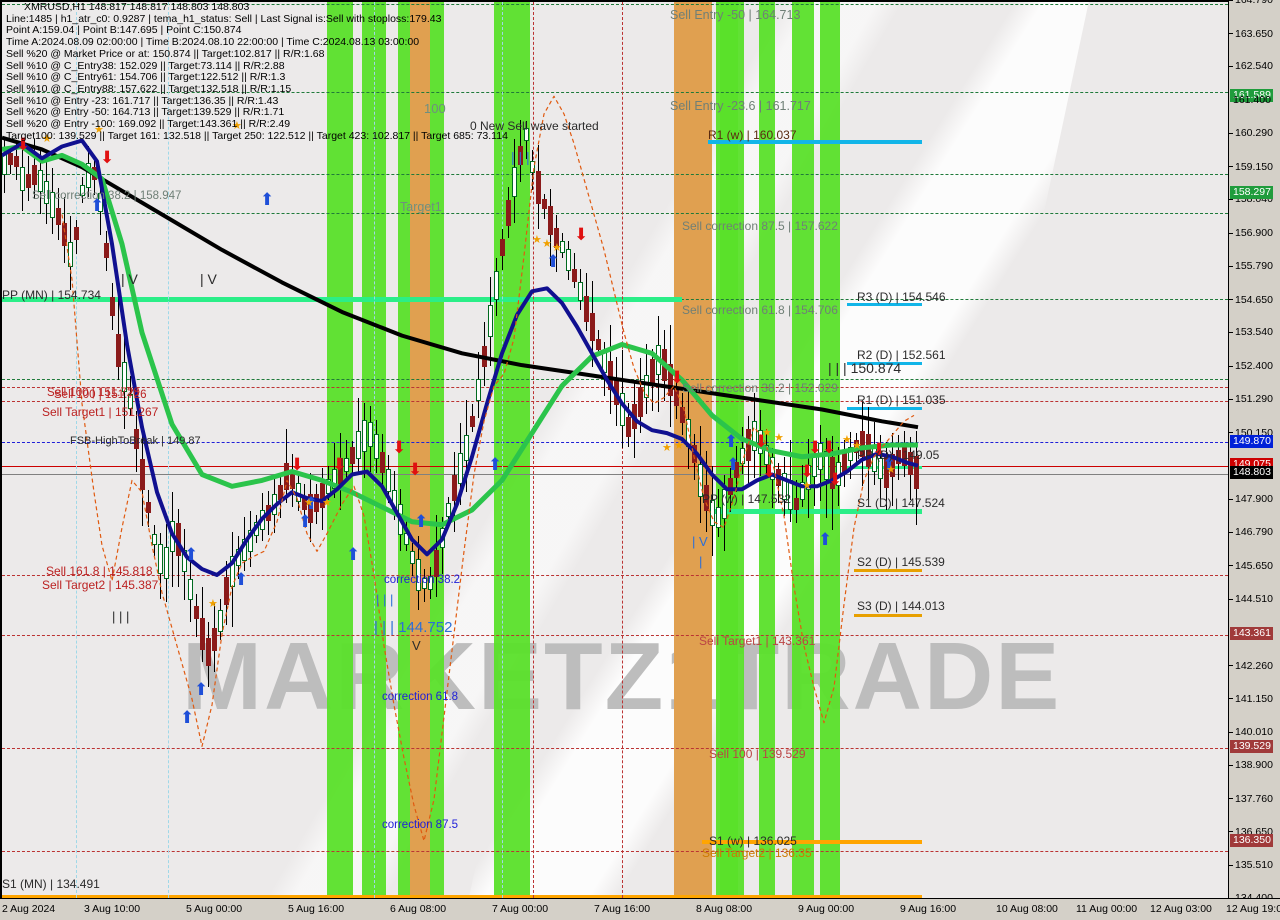  What do you see at coordinates (884, 408) in the screenshot?
I see `r1-d-level` at bounding box center [884, 408].